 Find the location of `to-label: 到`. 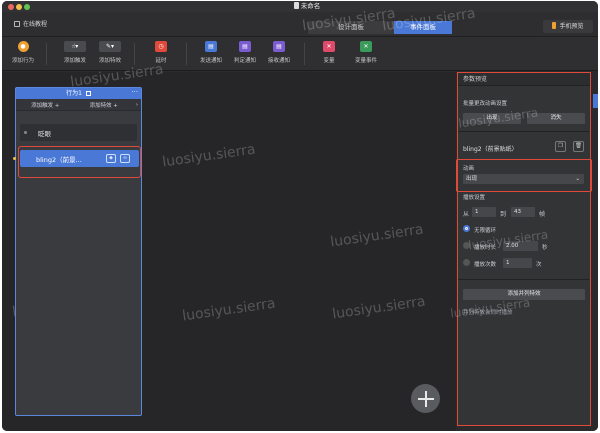

to-label: 到 is located at coordinates (503, 214).